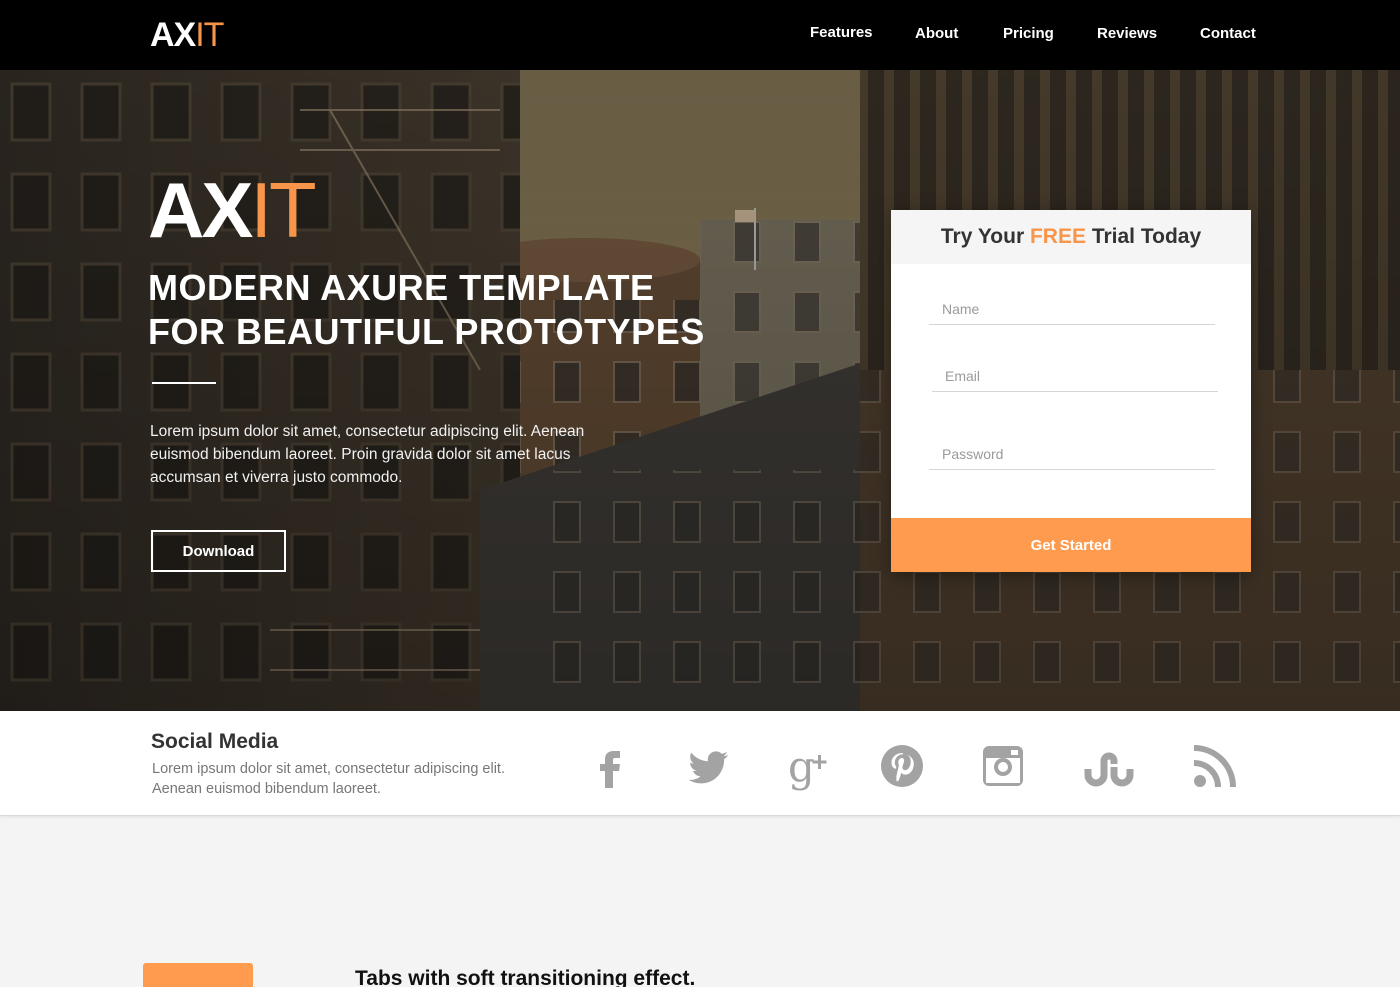 This screenshot has height=987, width=1400. What do you see at coordinates (198, 975) in the screenshot?
I see `feature-tab-active` at bounding box center [198, 975].